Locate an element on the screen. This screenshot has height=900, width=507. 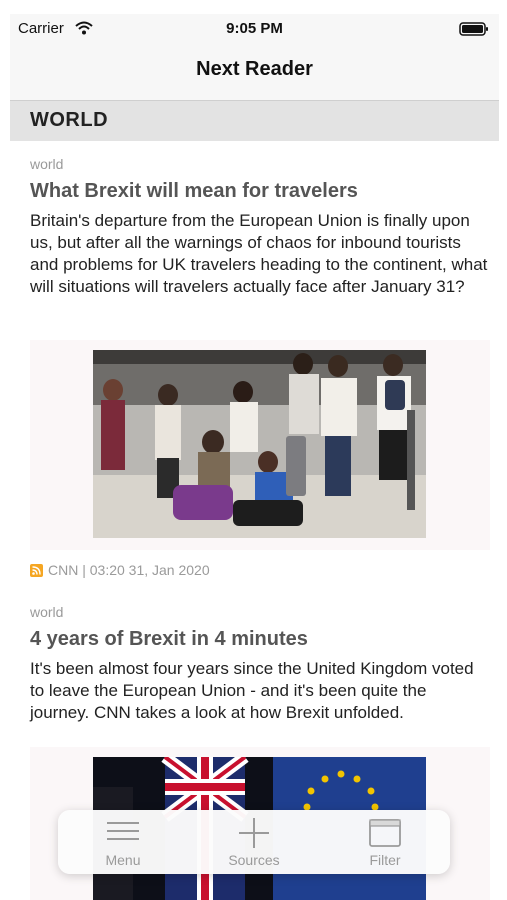
filter-tab: Filter is located at coordinates (385, 842).